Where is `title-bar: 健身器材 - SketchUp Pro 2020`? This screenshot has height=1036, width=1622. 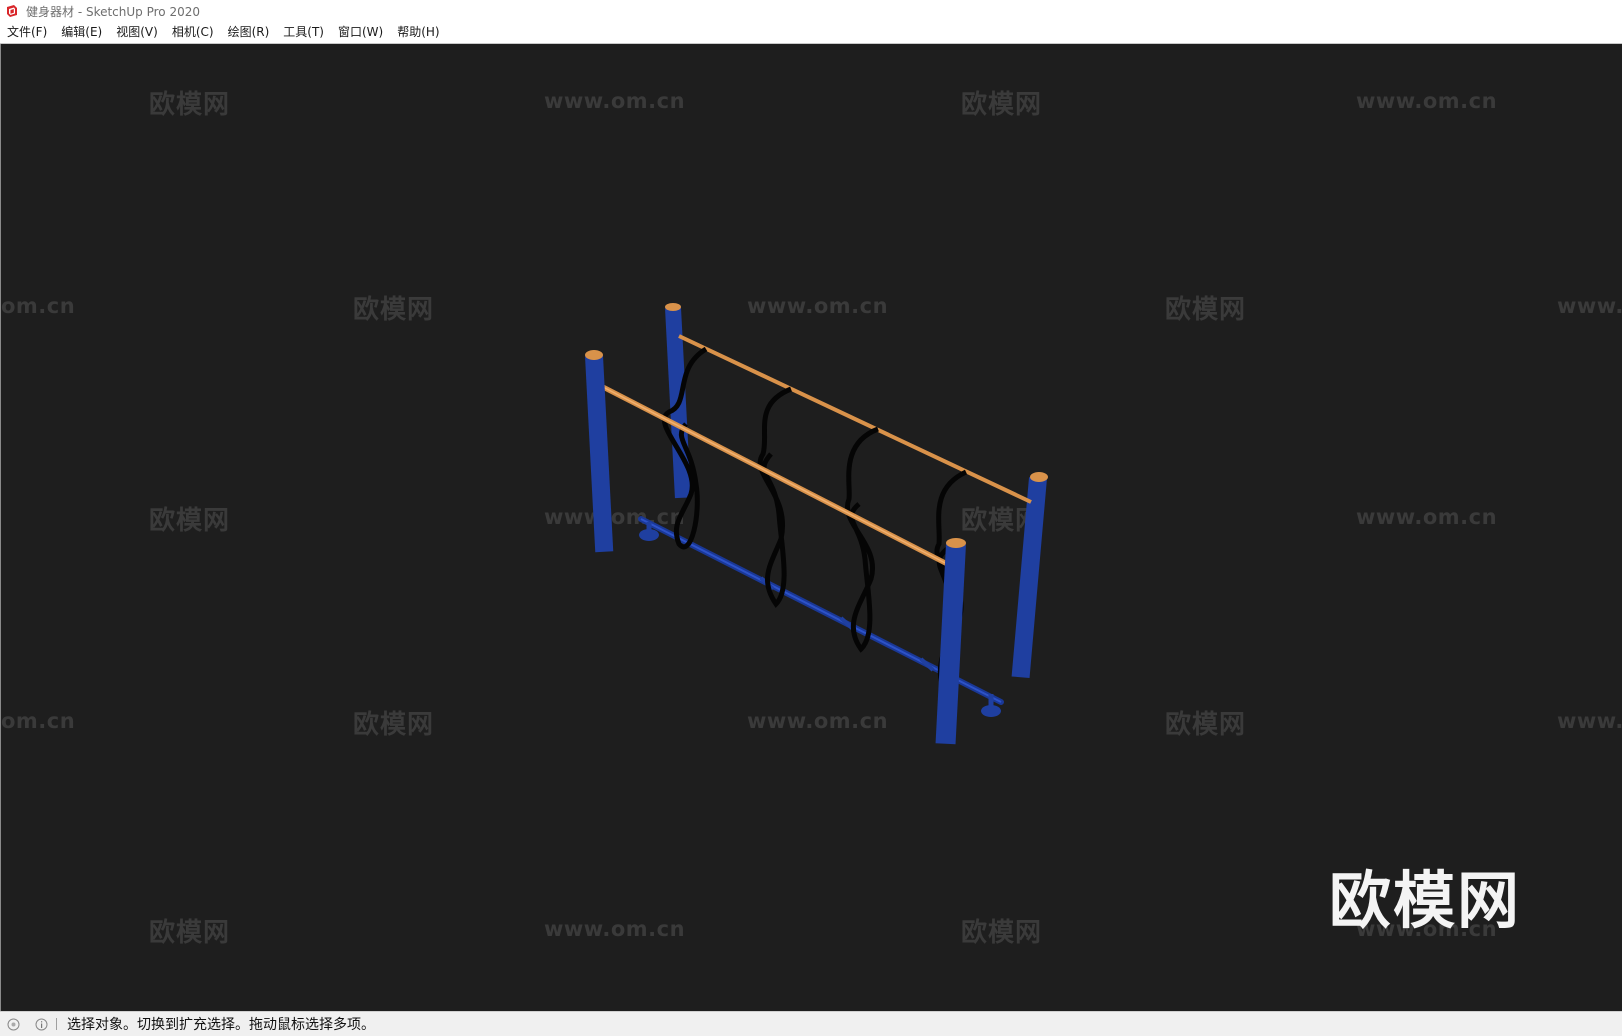 title-bar: 健身器材 - SketchUp Pro 2020 is located at coordinates (811, 11).